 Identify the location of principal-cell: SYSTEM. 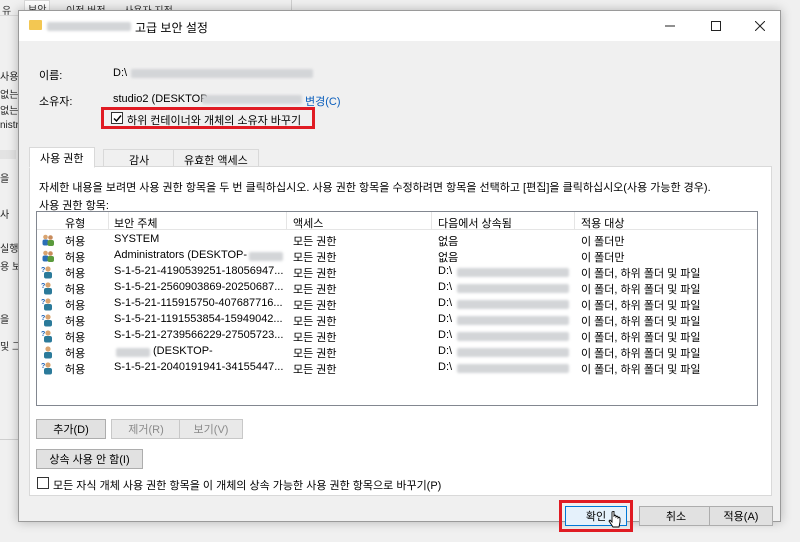
(137, 239).